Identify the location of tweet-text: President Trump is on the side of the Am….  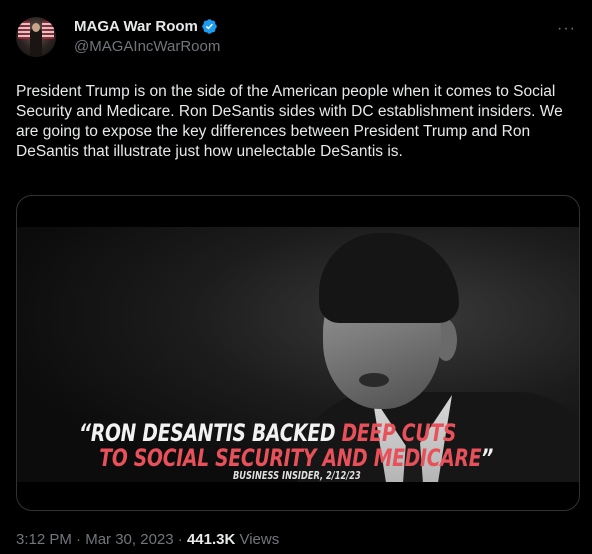
(289, 121).